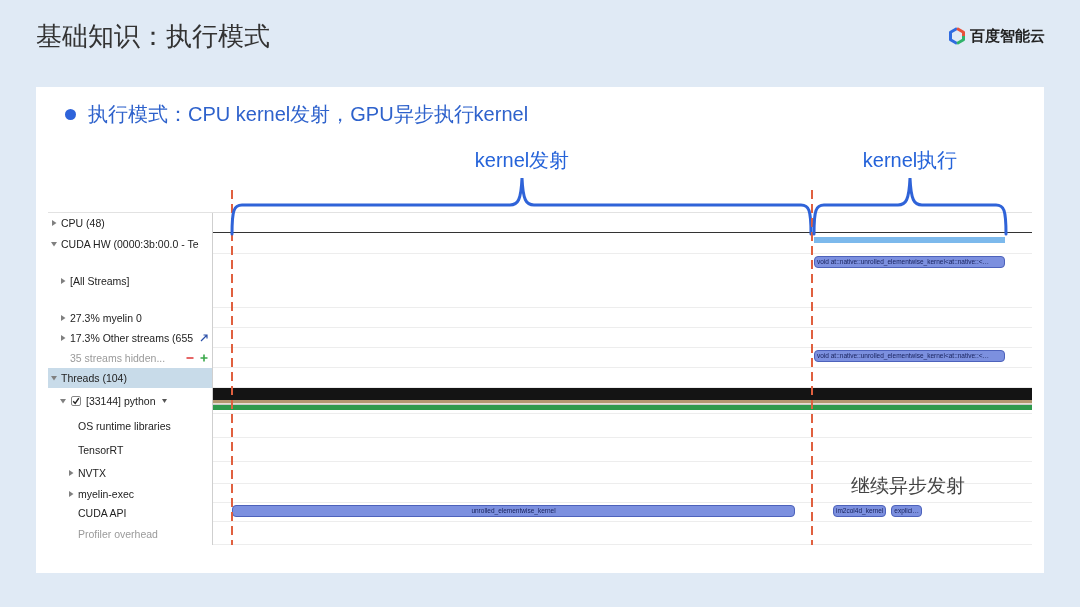  What do you see at coordinates (522, 160) in the screenshot?
I see `annotation-label: kernel发射` at bounding box center [522, 160].